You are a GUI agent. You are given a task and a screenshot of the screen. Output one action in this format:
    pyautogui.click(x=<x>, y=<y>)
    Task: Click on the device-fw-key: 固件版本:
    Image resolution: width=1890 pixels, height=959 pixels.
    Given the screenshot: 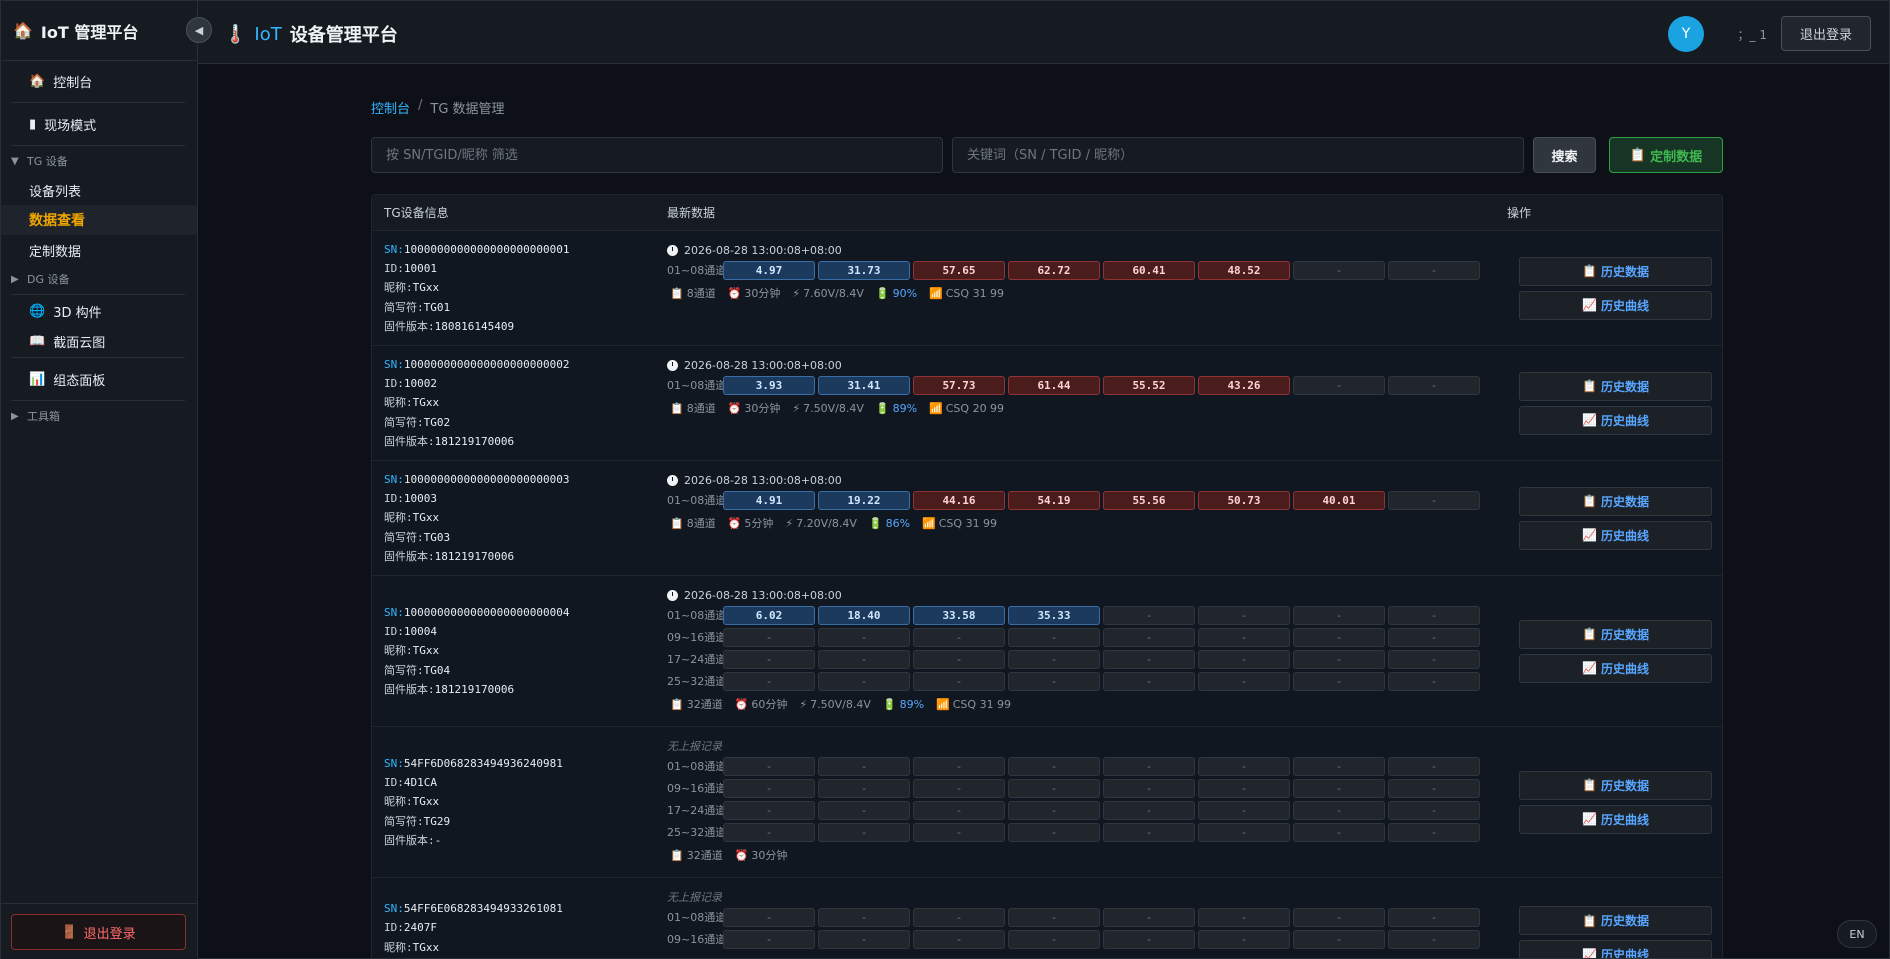 What is the action you would take?
    pyautogui.click(x=409, y=556)
    